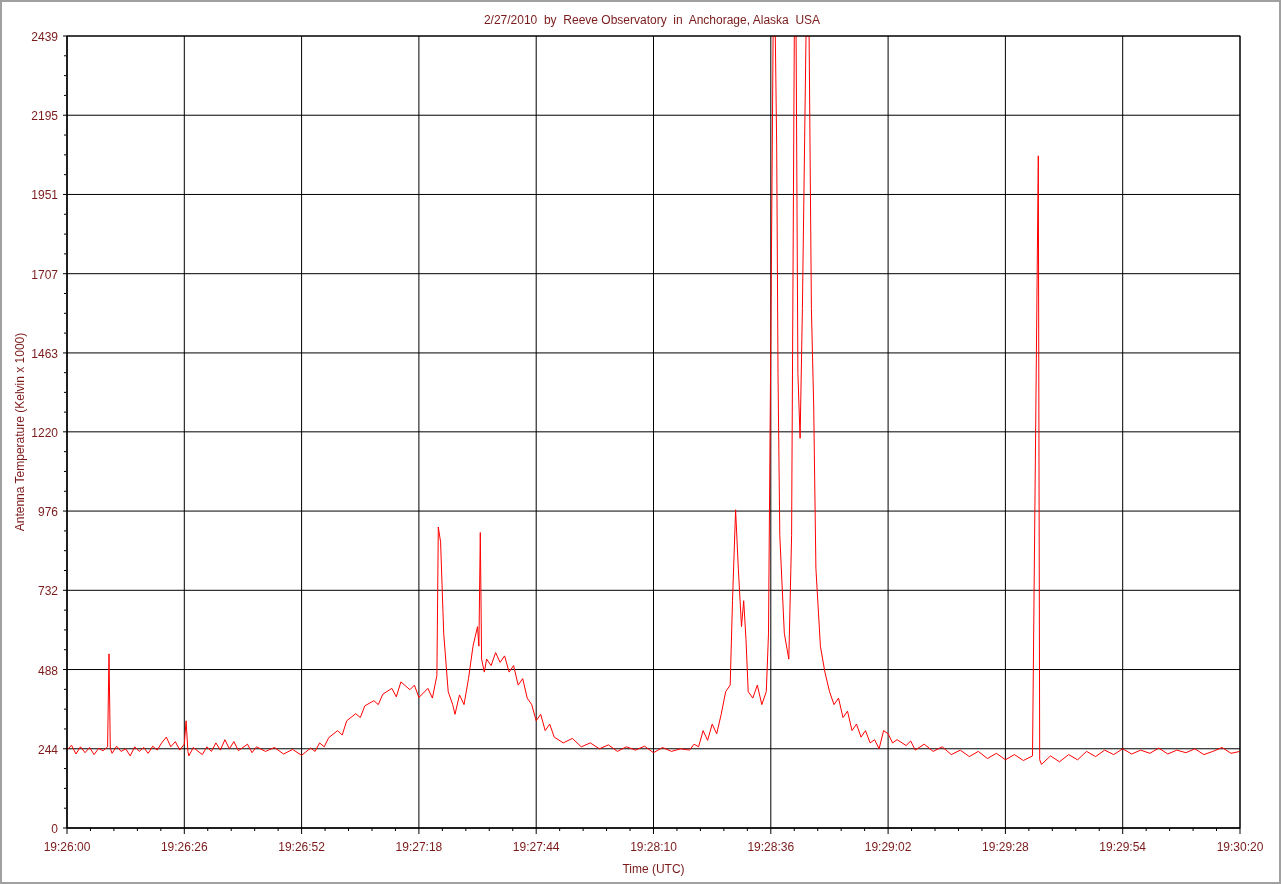 Image resolution: width=1281 pixels, height=884 pixels. What do you see at coordinates (1240, 847) in the screenshot?
I see `x-tick-label: 19:30:20` at bounding box center [1240, 847].